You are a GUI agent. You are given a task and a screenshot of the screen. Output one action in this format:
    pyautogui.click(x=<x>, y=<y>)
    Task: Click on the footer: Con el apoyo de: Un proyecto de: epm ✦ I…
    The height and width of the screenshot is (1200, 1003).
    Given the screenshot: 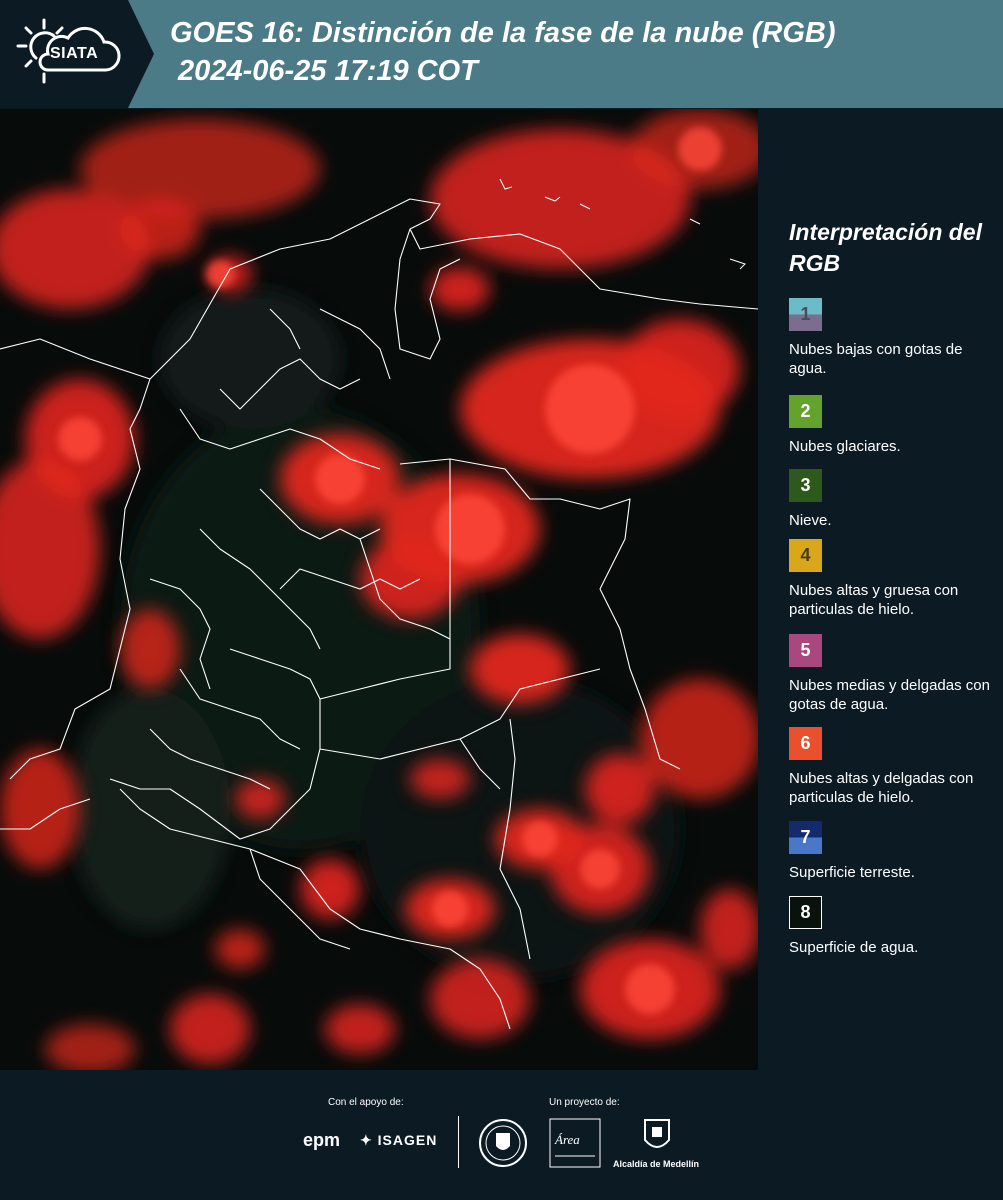 What is the action you would take?
    pyautogui.click(x=501, y=1135)
    